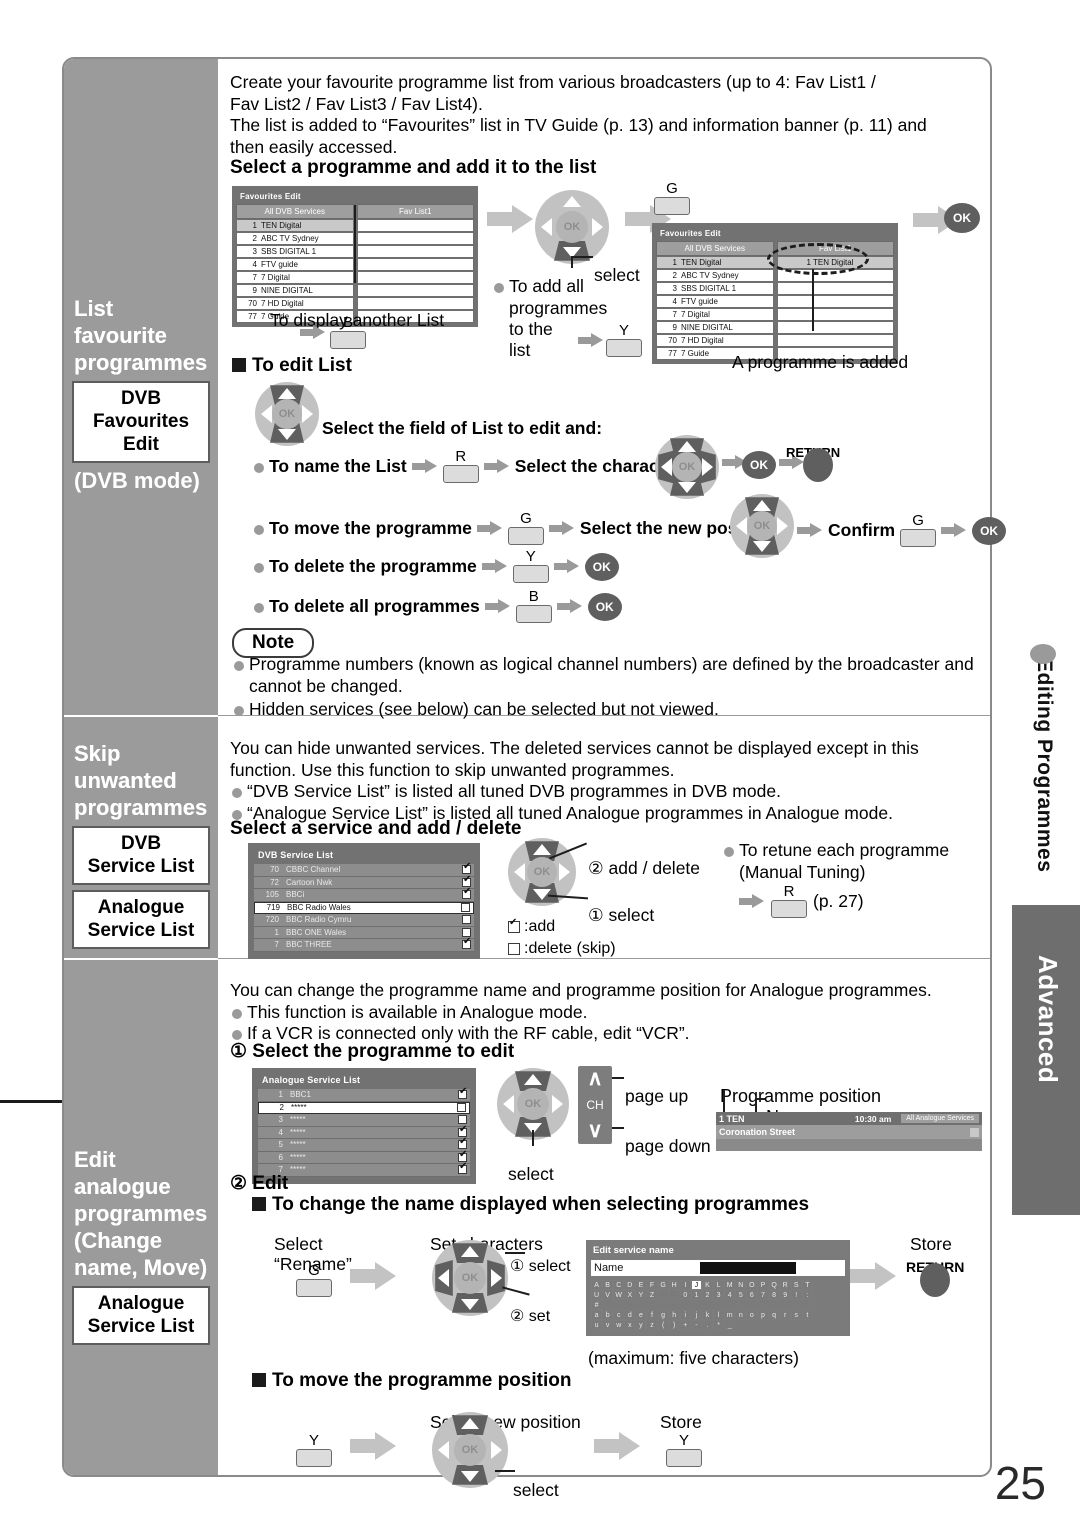 The width and height of the screenshot is (1080, 1528). Describe the element at coordinates (707, 1295) in the screenshot. I see `keyboard-key: 2` at that location.